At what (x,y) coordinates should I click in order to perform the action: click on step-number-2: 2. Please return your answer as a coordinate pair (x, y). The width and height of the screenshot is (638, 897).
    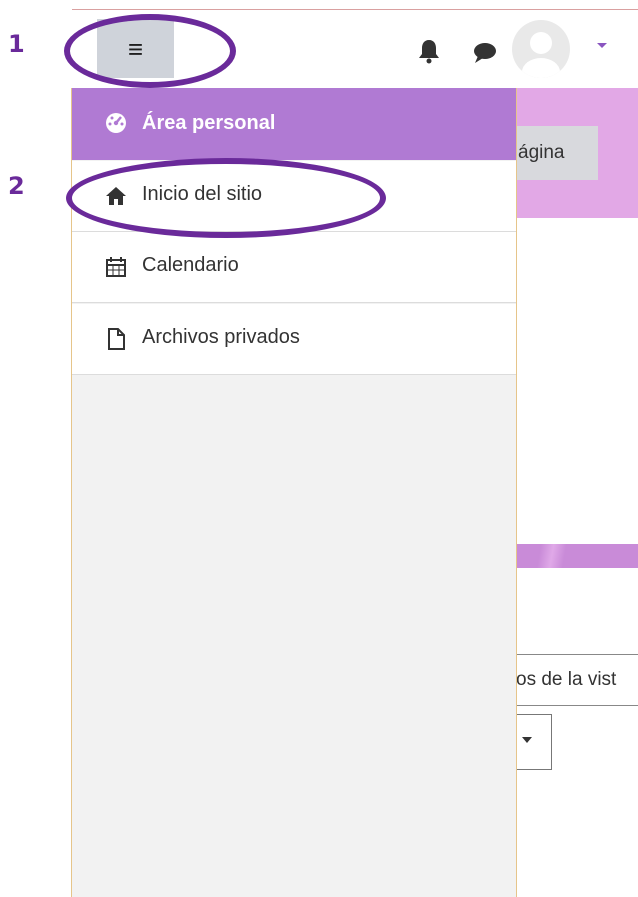
    Looking at the image, I should click on (16, 186).